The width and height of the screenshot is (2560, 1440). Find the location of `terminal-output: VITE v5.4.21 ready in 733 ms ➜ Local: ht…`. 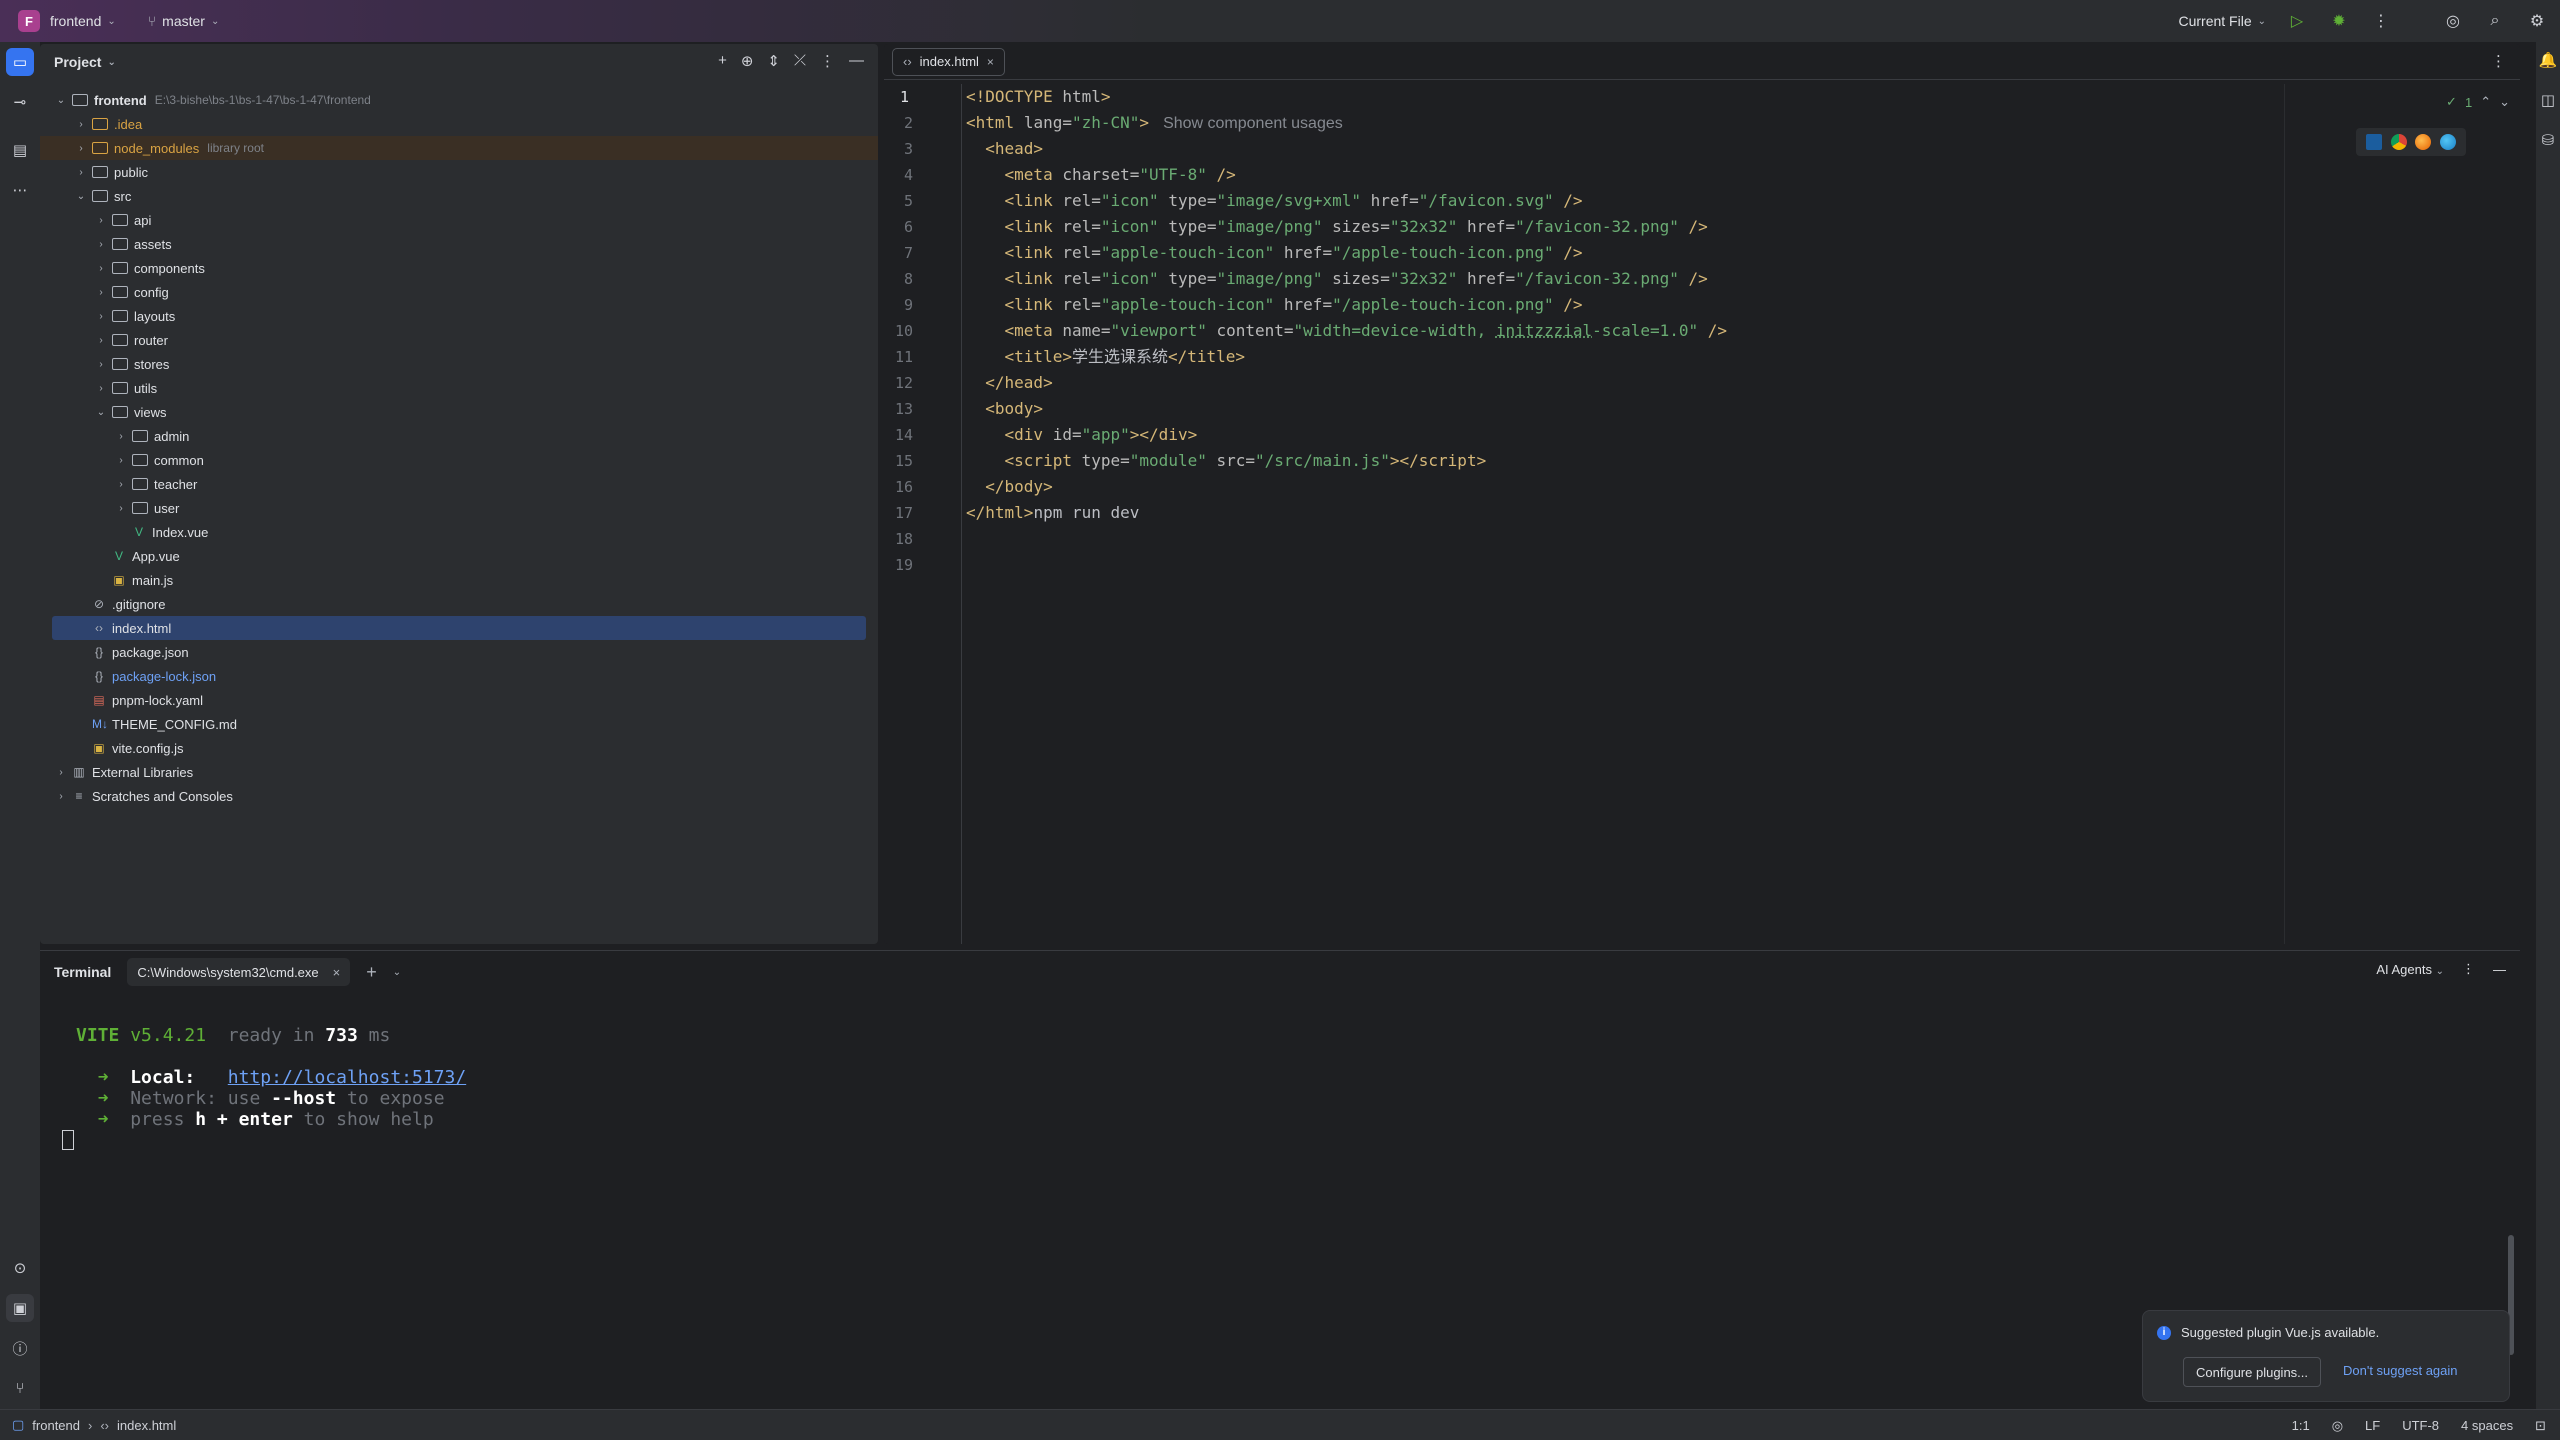

terminal-output: VITE v5.4.21 ready in 733 ms ➜ Local: ht… is located at coordinates (264, 1089).